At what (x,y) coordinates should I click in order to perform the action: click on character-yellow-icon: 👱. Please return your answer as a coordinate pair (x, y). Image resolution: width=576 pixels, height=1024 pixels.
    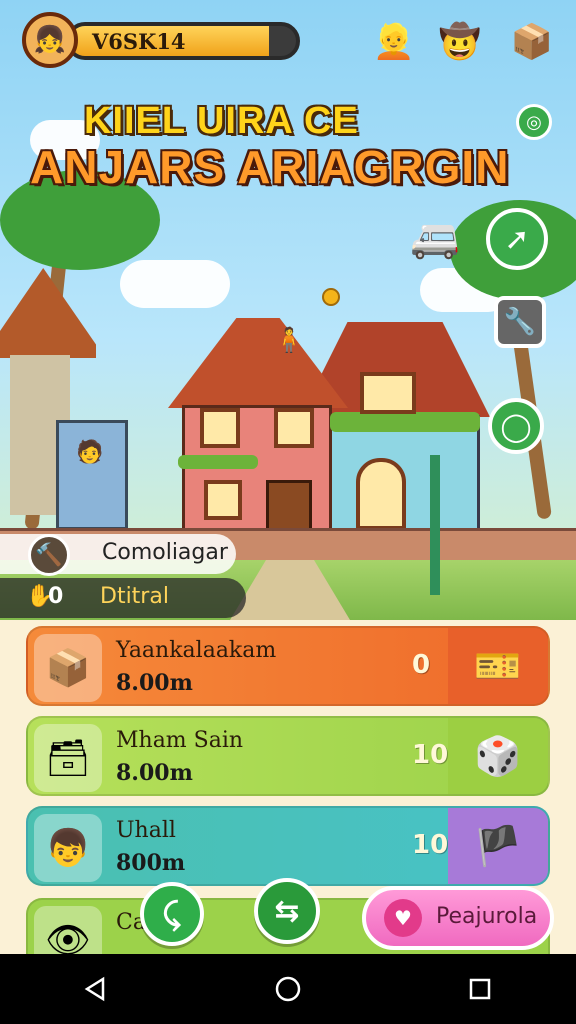
    Looking at the image, I should click on (394, 42).